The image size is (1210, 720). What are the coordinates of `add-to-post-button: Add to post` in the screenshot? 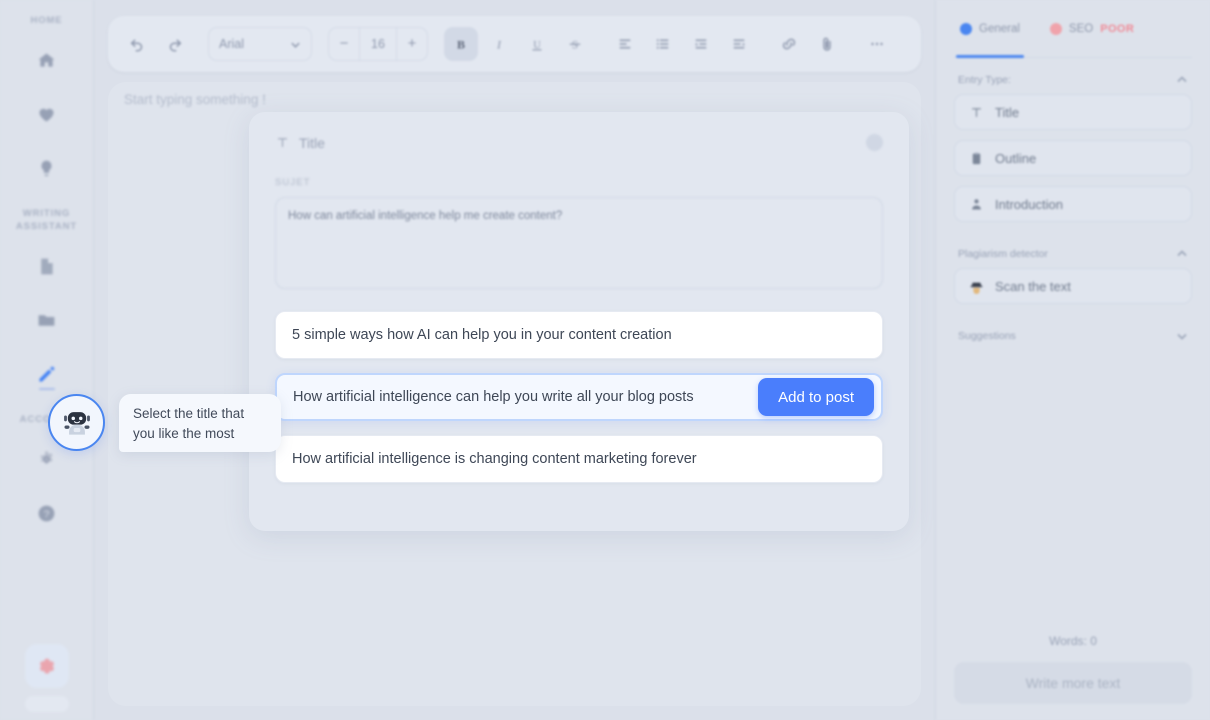 It's located at (816, 397).